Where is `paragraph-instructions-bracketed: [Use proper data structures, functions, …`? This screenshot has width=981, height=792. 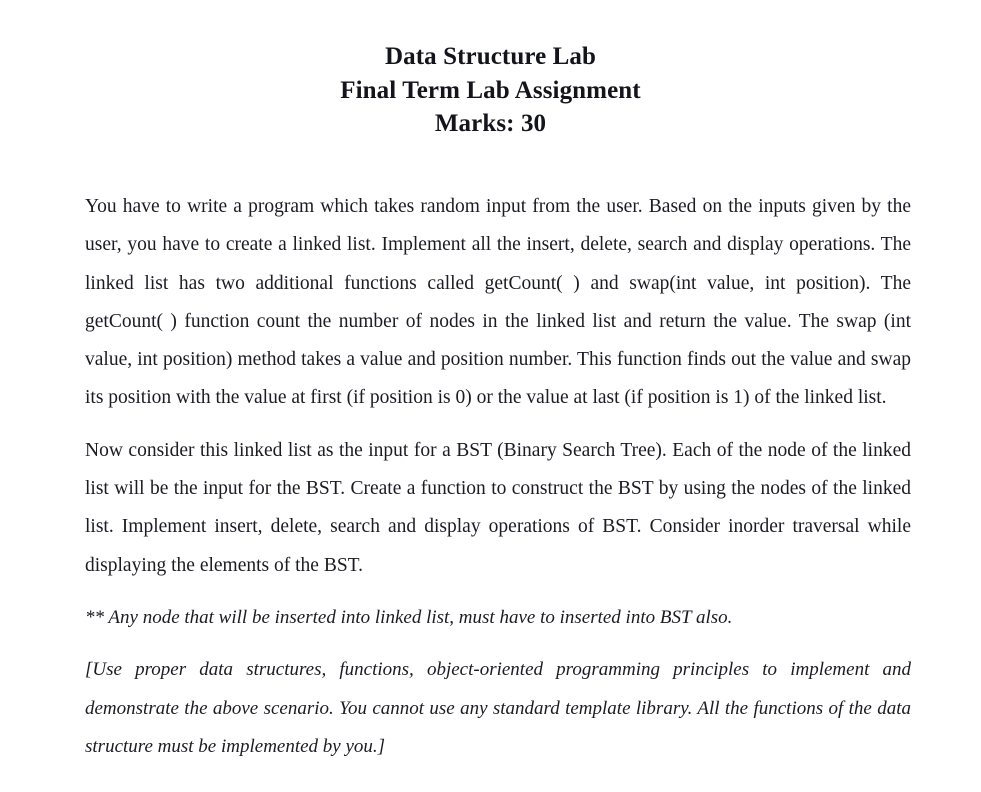
paragraph-instructions-bracketed: [Use proper data structures, functions, … is located at coordinates (498, 708).